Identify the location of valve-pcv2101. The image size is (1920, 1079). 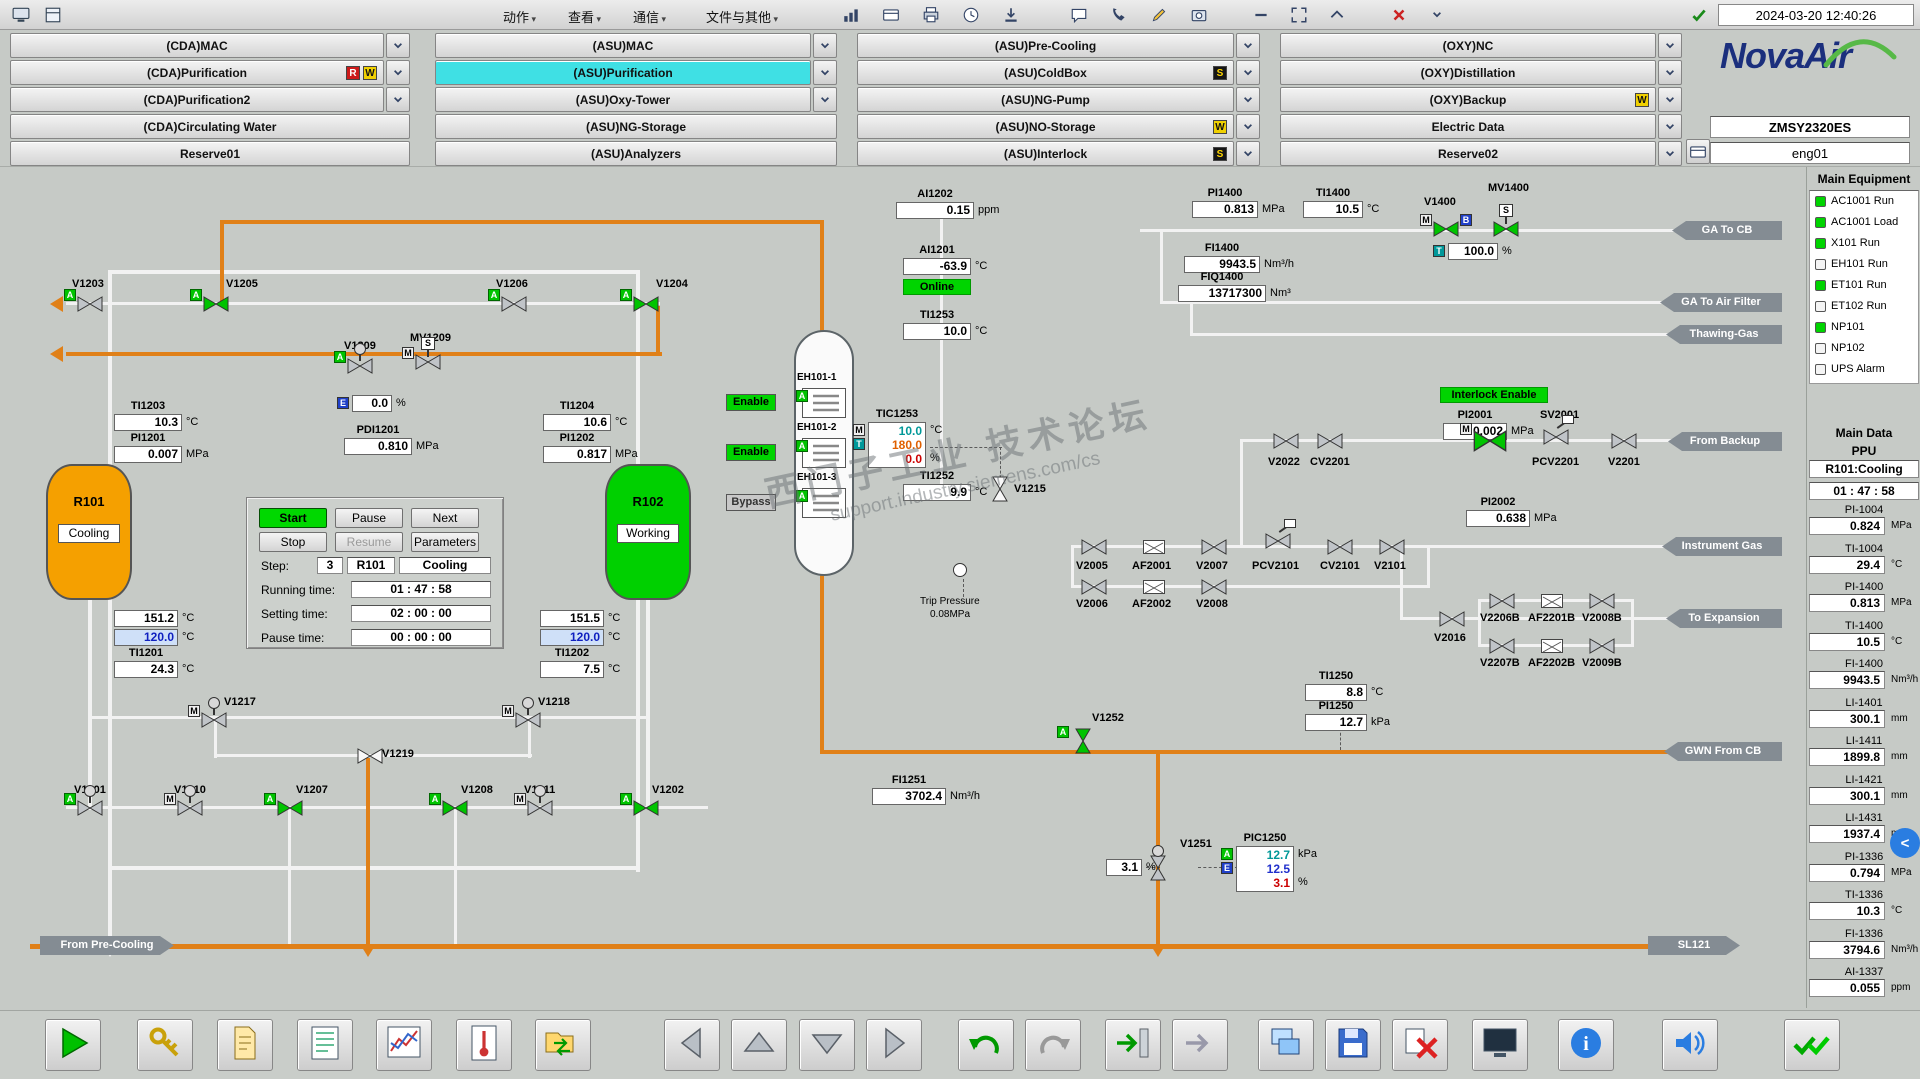
(1278, 541).